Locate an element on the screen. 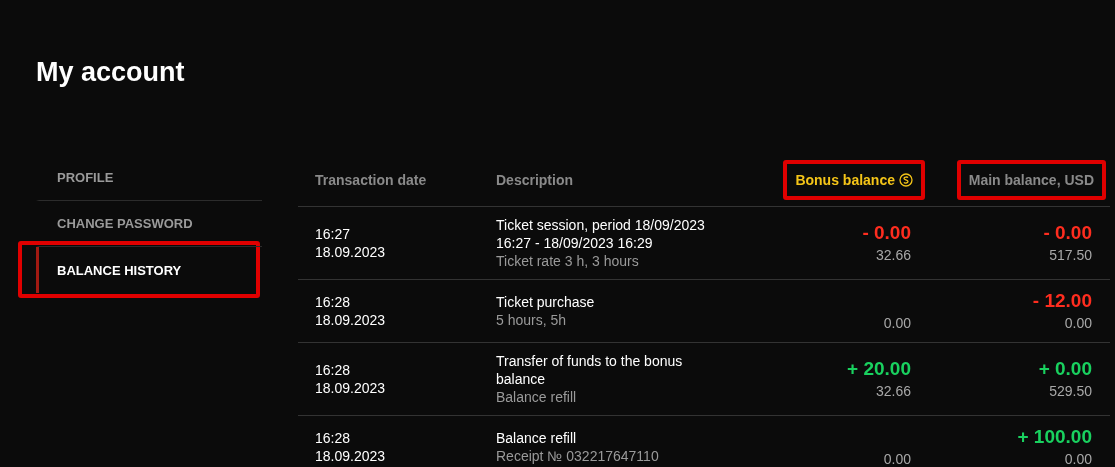 Image resolution: width=1115 pixels, height=467 pixels. balance-value: 517.50 is located at coordinates (1070, 255).